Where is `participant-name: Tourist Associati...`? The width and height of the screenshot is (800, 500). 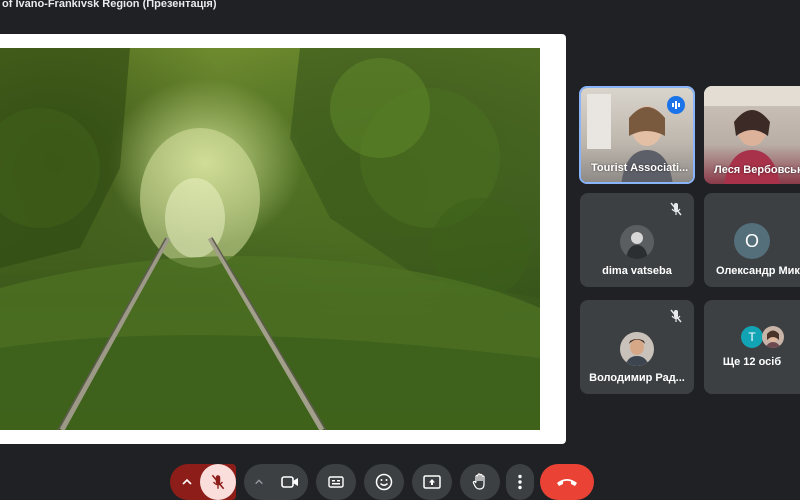
participant-name: Tourist Associati... is located at coordinates (640, 168).